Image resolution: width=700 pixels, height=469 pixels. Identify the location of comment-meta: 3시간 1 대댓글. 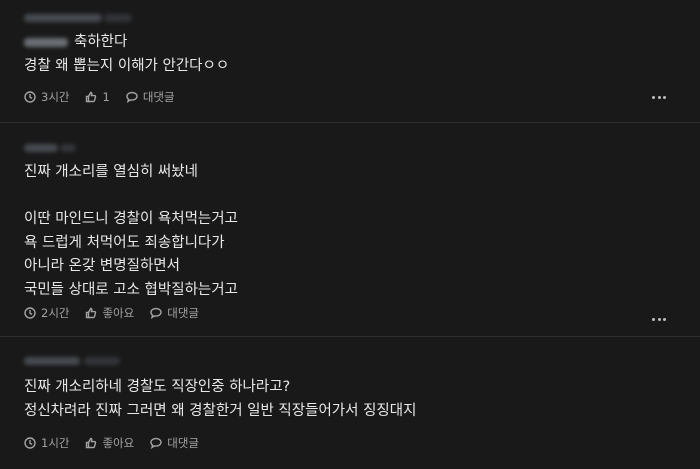
(107, 97).